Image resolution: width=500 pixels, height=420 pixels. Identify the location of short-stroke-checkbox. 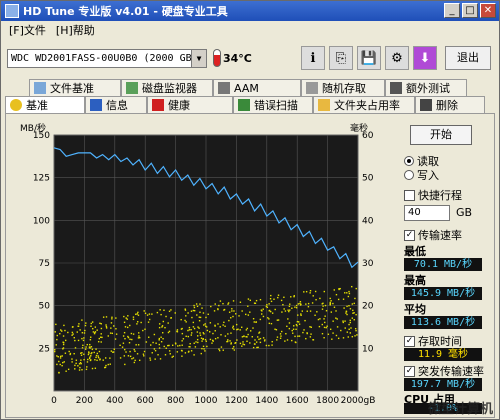
(409, 195).